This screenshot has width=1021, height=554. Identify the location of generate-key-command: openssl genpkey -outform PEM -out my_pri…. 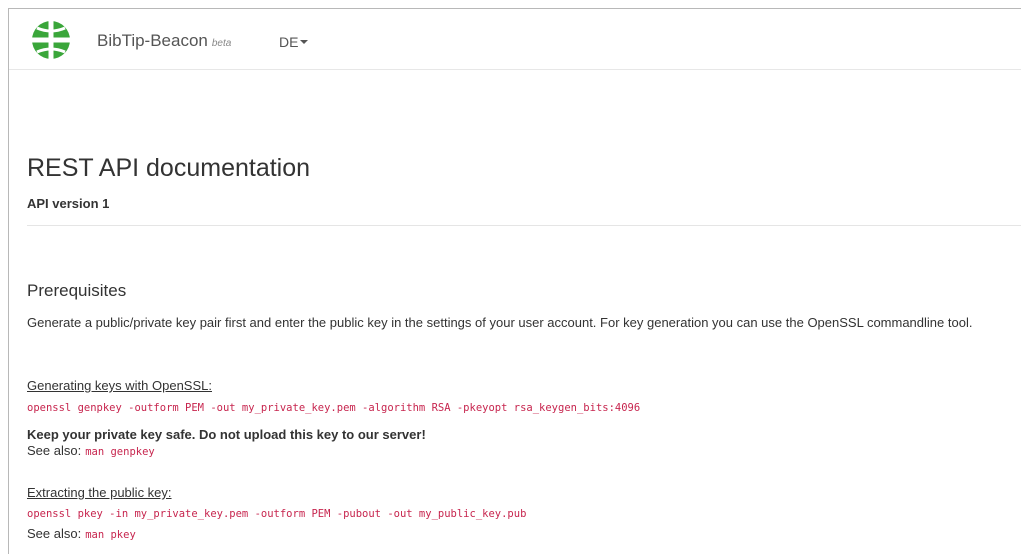
(334, 408).